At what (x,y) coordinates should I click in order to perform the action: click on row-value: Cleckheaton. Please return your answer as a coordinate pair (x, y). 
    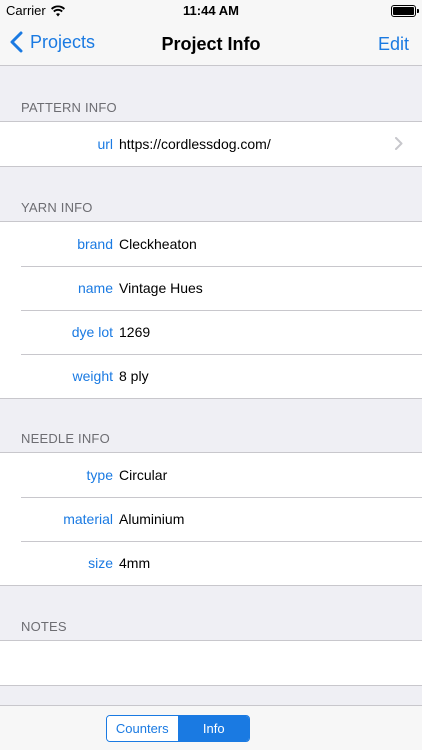
    Looking at the image, I should click on (158, 244).